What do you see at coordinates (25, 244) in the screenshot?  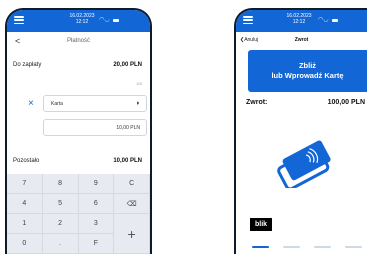 I see `key-0: 0` at bounding box center [25, 244].